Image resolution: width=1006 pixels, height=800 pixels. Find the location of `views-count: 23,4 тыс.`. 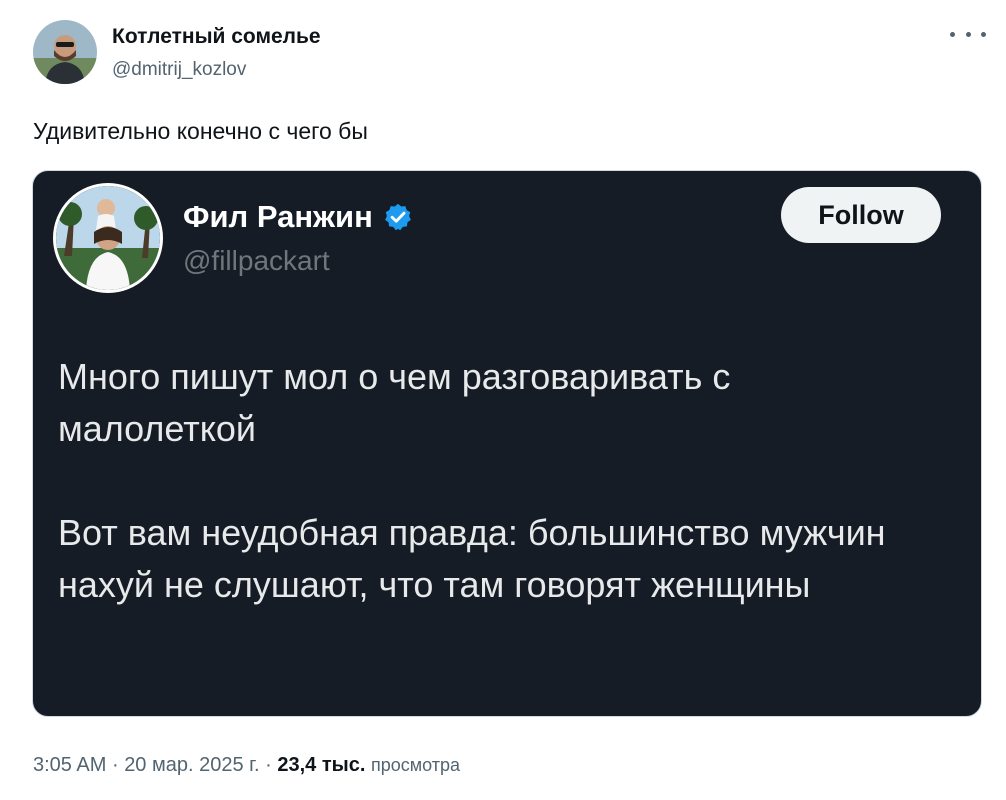

views-count: 23,4 тыс. is located at coordinates (321, 765).